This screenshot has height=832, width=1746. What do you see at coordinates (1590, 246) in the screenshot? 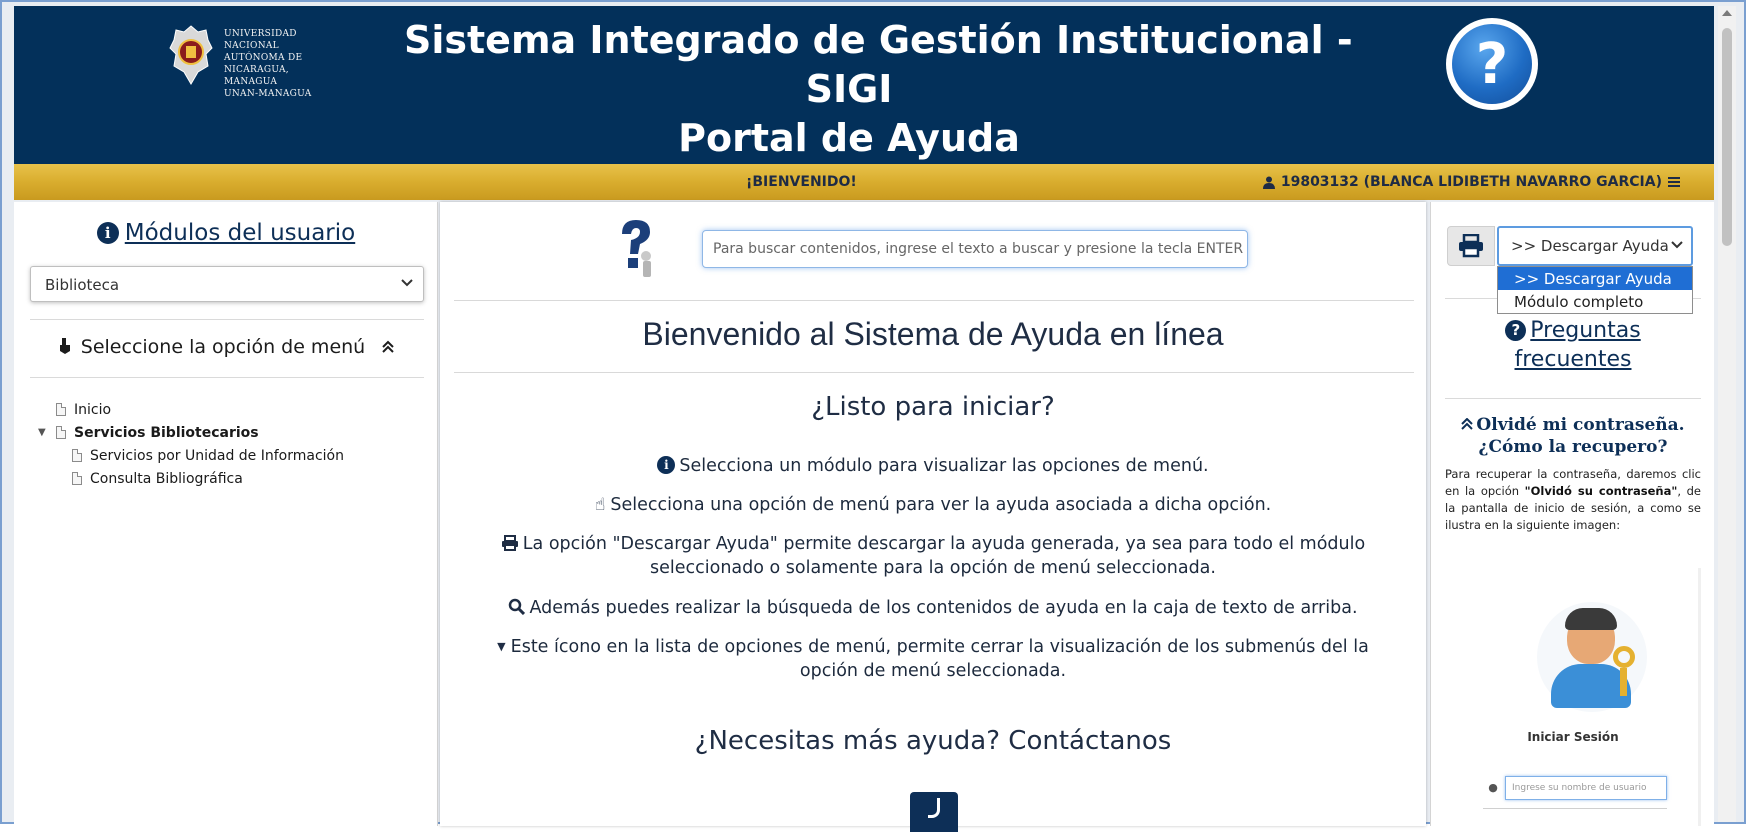
I see `download-select-value: >> Descargar Ayuda` at bounding box center [1590, 246].